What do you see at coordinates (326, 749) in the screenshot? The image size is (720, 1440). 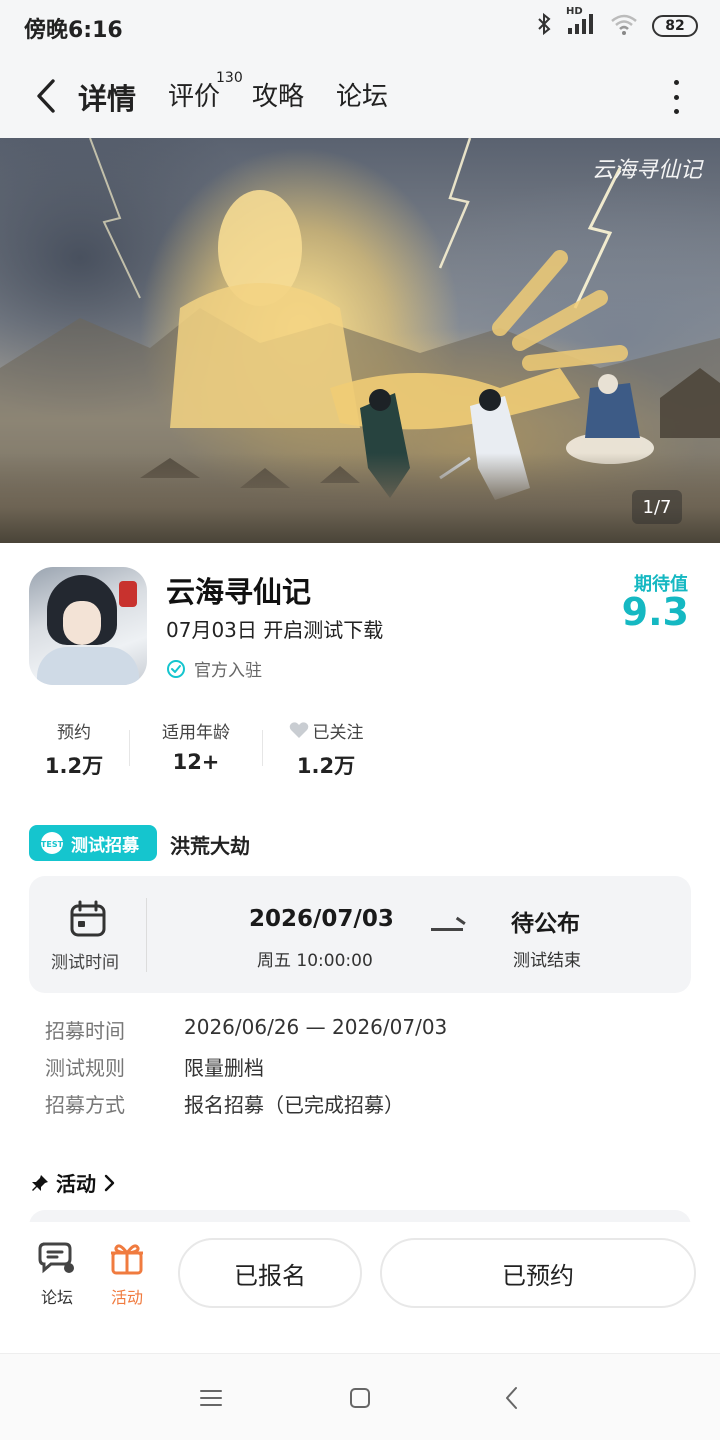 I see `stat-follow: 已关注 1.2万` at bounding box center [326, 749].